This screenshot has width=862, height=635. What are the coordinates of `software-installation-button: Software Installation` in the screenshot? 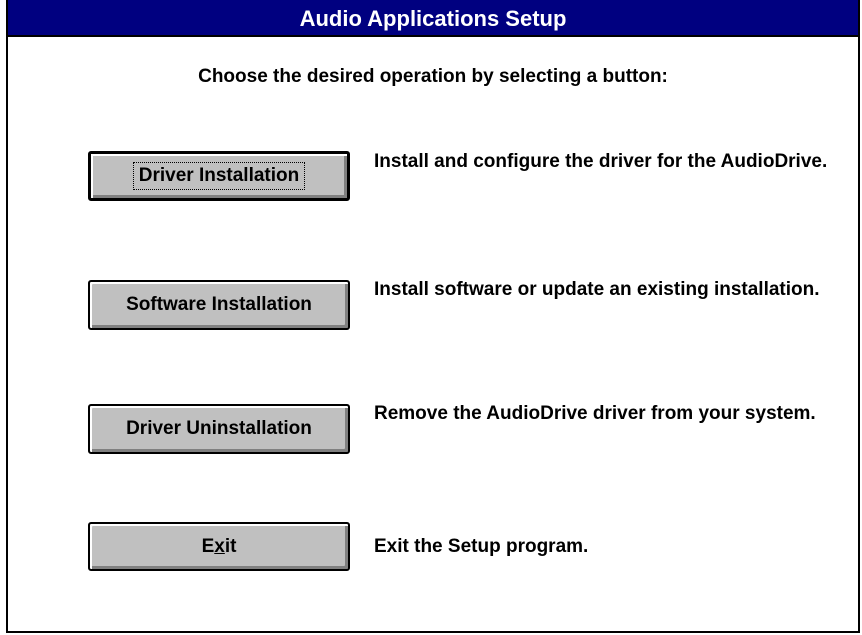 It's located at (219, 305).